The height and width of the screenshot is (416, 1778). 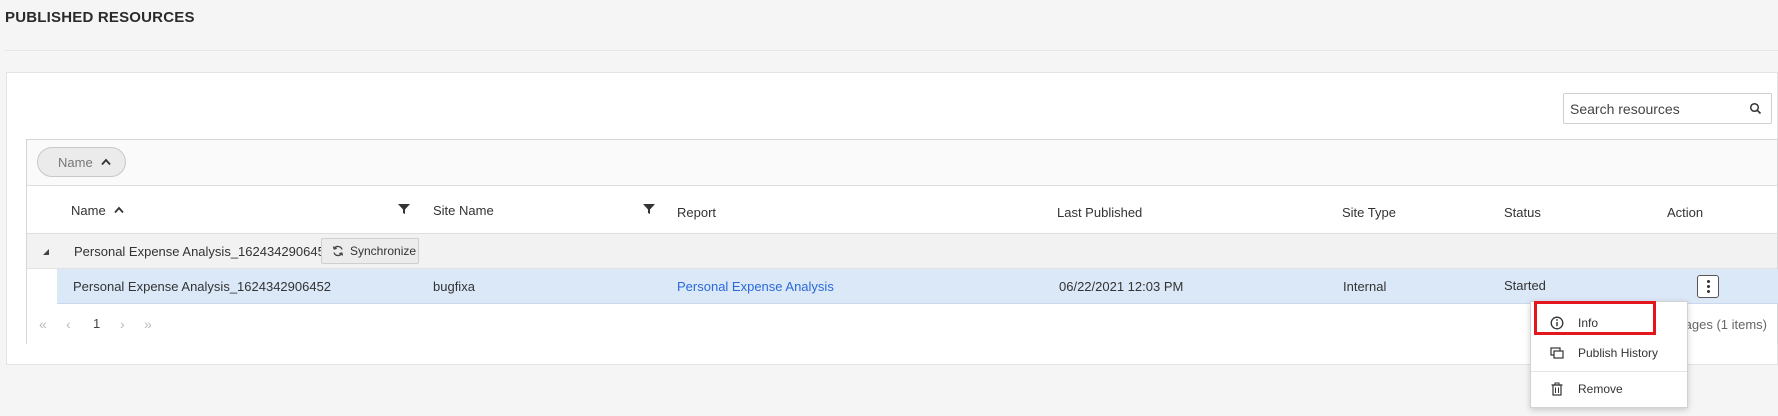 I want to click on chevron-up-icon, so click(x=106, y=162).